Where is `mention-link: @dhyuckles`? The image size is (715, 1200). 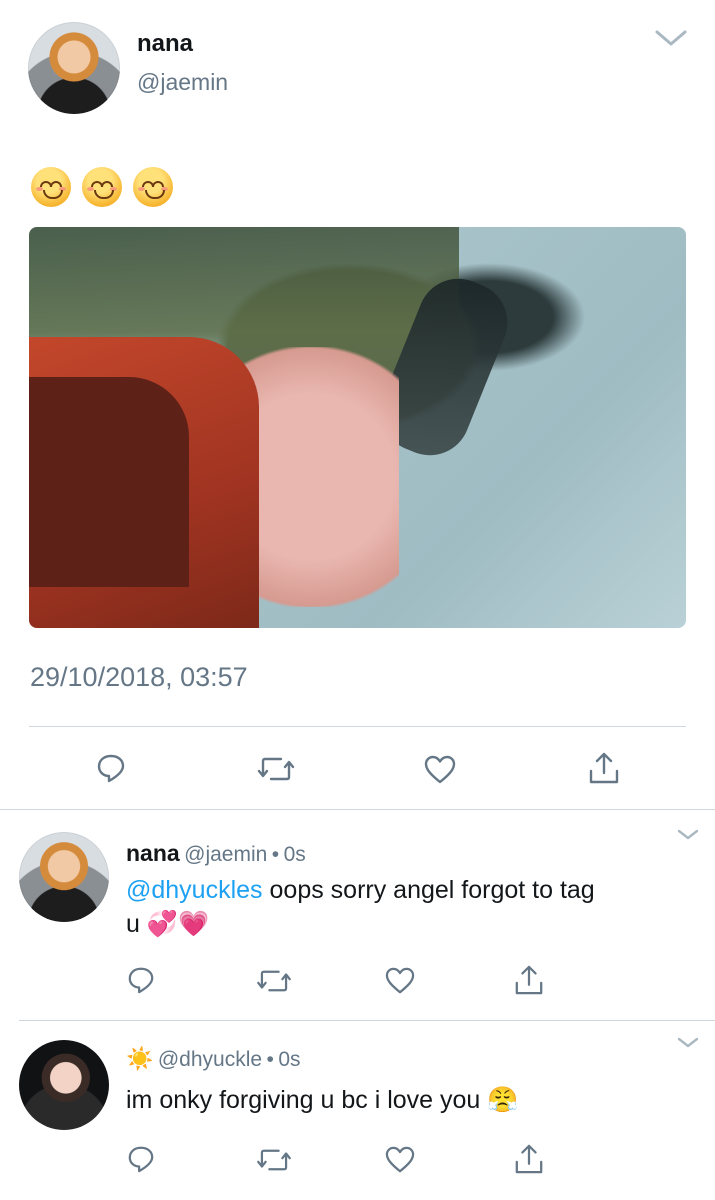
mention-link: @dhyuckles is located at coordinates (194, 890).